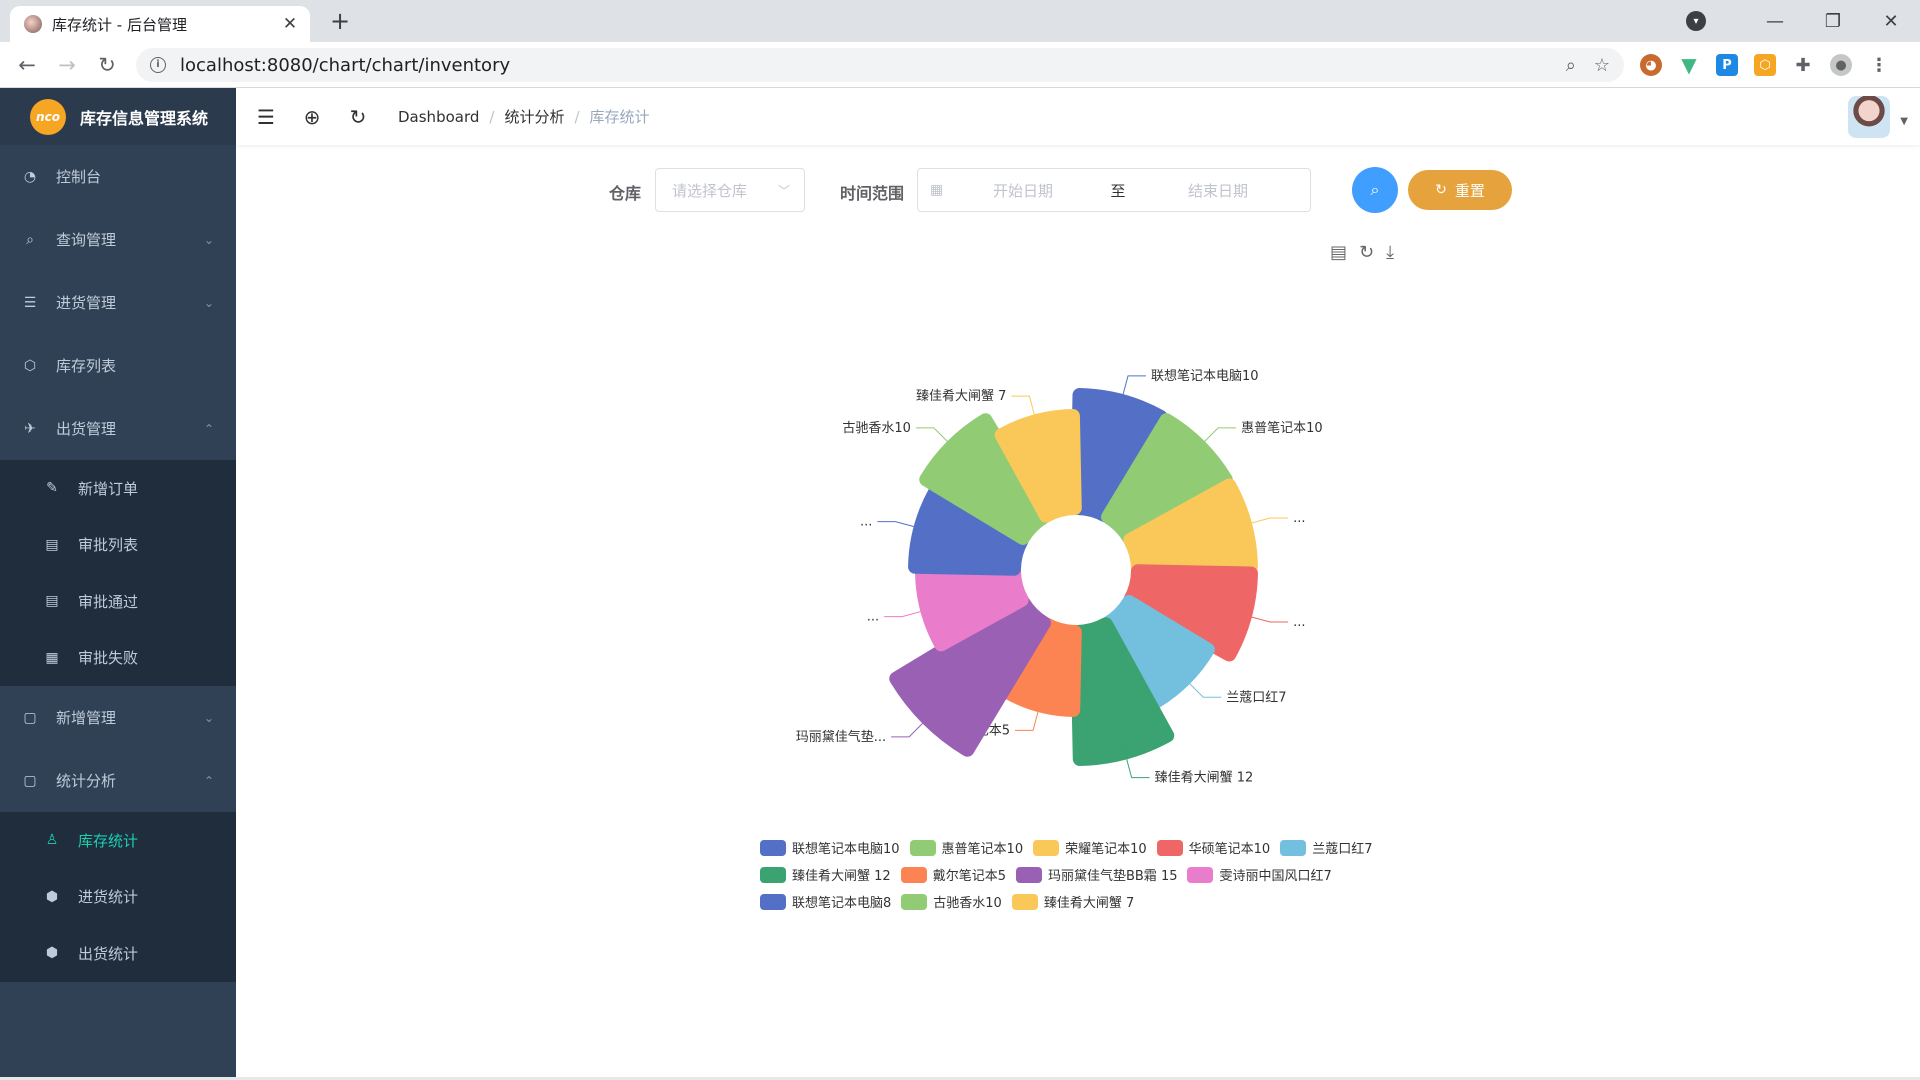  Describe the element at coordinates (1689, 65) in the screenshot. I see `vue-devtools-icon: ▼` at that location.